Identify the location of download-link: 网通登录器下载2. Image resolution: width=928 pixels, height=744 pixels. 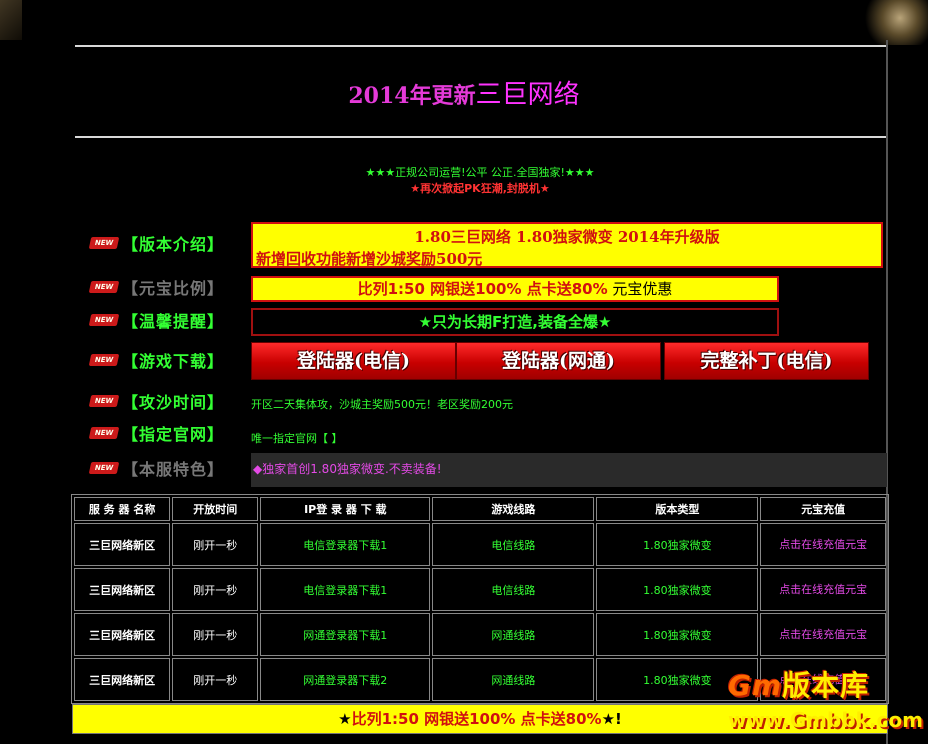
(345, 679).